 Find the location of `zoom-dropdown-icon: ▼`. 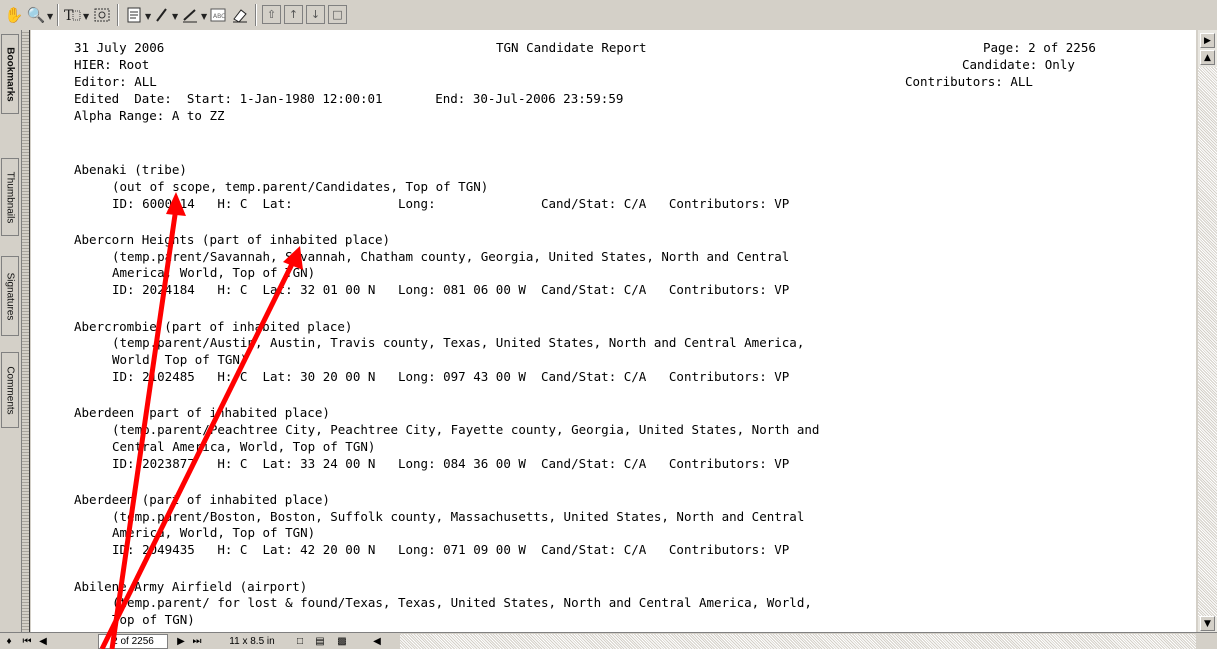

zoom-dropdown-icon: ▼ is located at coordinates (50, 16).